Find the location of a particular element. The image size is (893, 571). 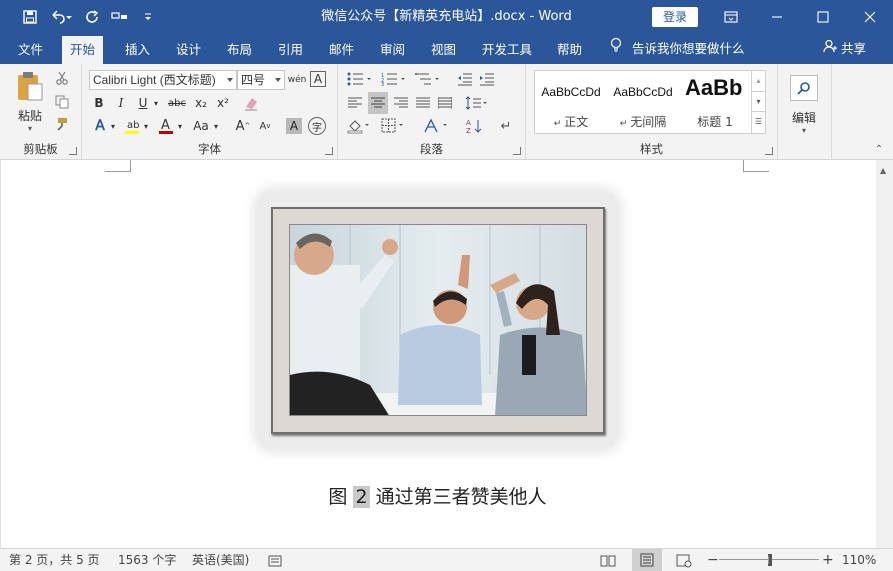

line-spacing-icon is located at coordinates (477, 103).